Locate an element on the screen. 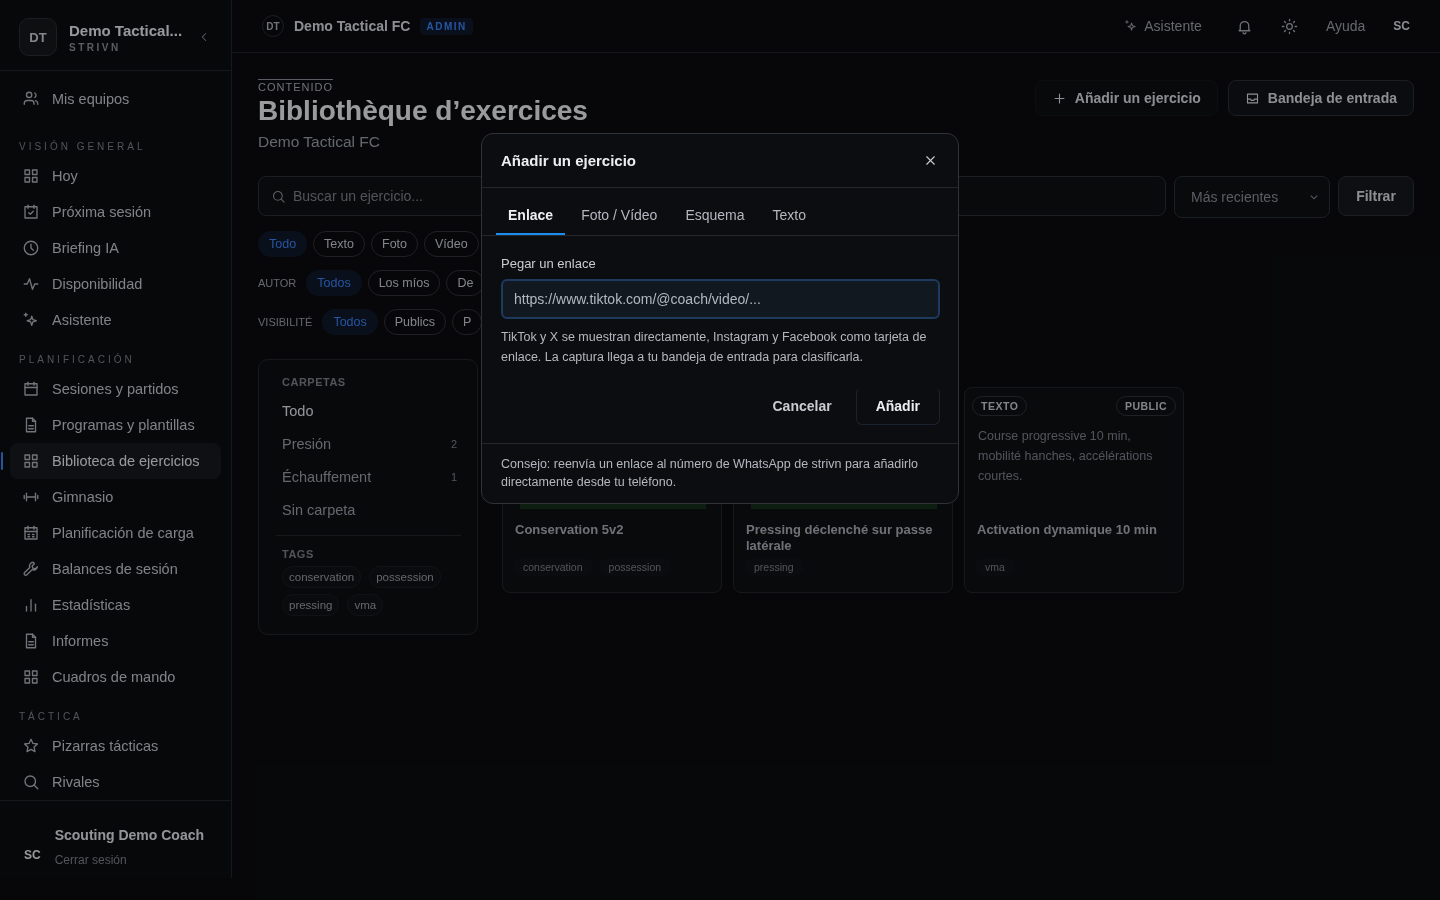 Image resolution: width=1440 pixels, height=900 pixels. sun-icon is located at coordinates (1289, 26).